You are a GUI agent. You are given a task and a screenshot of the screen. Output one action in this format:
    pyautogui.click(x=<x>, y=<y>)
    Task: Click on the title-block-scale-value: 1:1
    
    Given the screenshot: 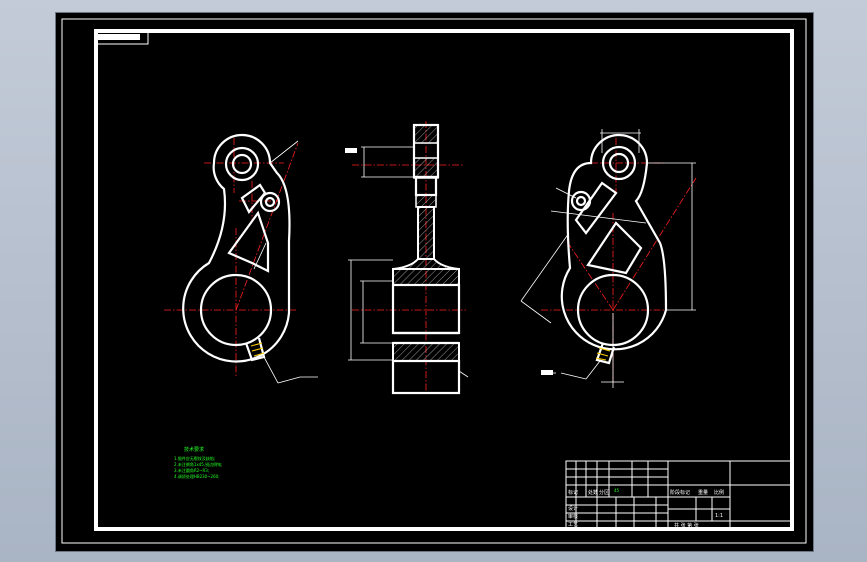 What is the action you would take?
    pyautogui.click(x=719, y=516)
    